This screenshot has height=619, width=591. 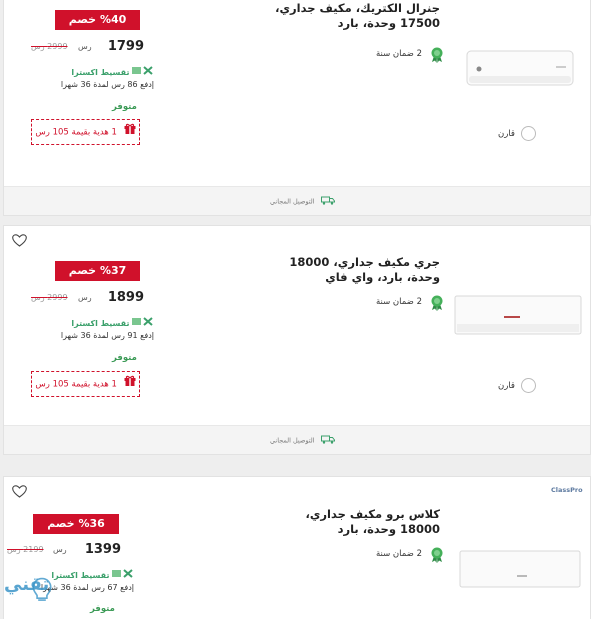 What do you see at coordinates (97, 20) in the screenshot?
I see `discount-badge: %40 خصم` at bounding box center [97, 20].